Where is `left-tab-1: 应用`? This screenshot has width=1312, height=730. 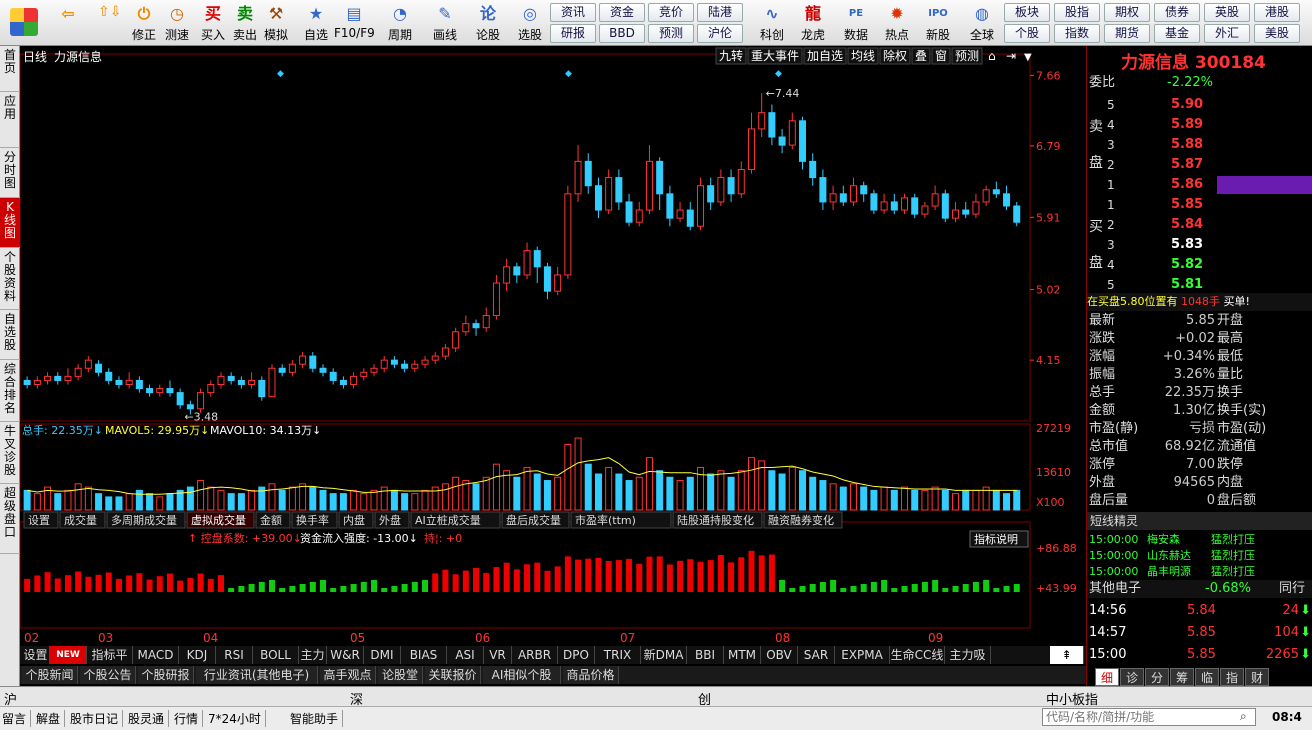
left-tab-1: 应用 is located at coordinates (10, 120).